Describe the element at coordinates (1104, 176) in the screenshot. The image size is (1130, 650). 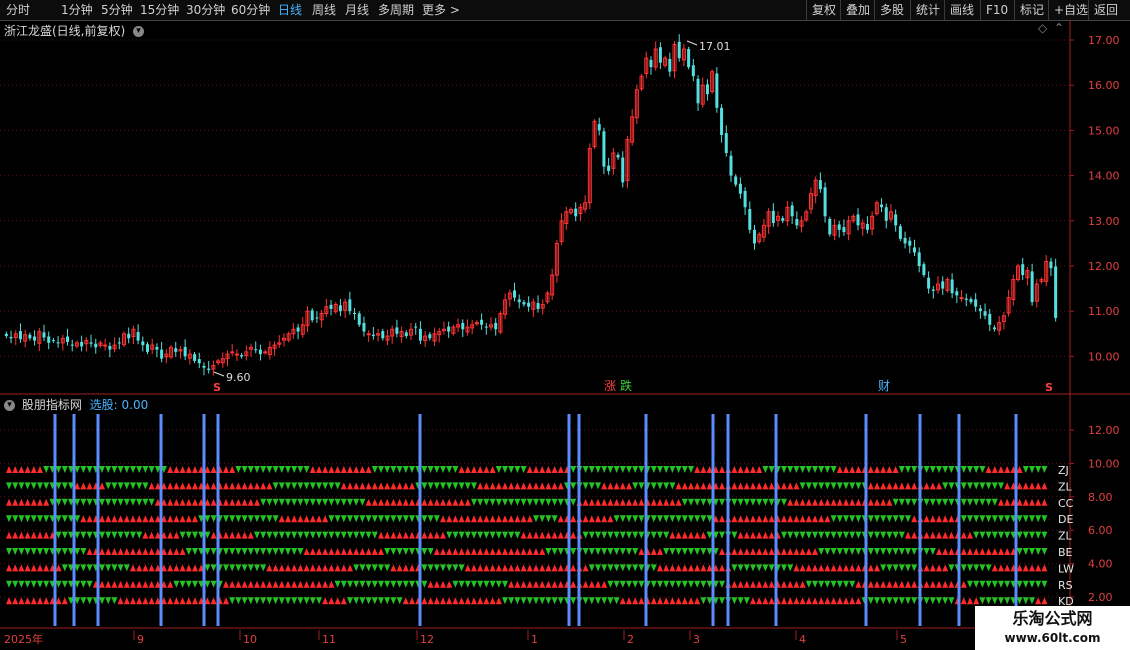
I see `price-tick-label: 14.00` at that location.